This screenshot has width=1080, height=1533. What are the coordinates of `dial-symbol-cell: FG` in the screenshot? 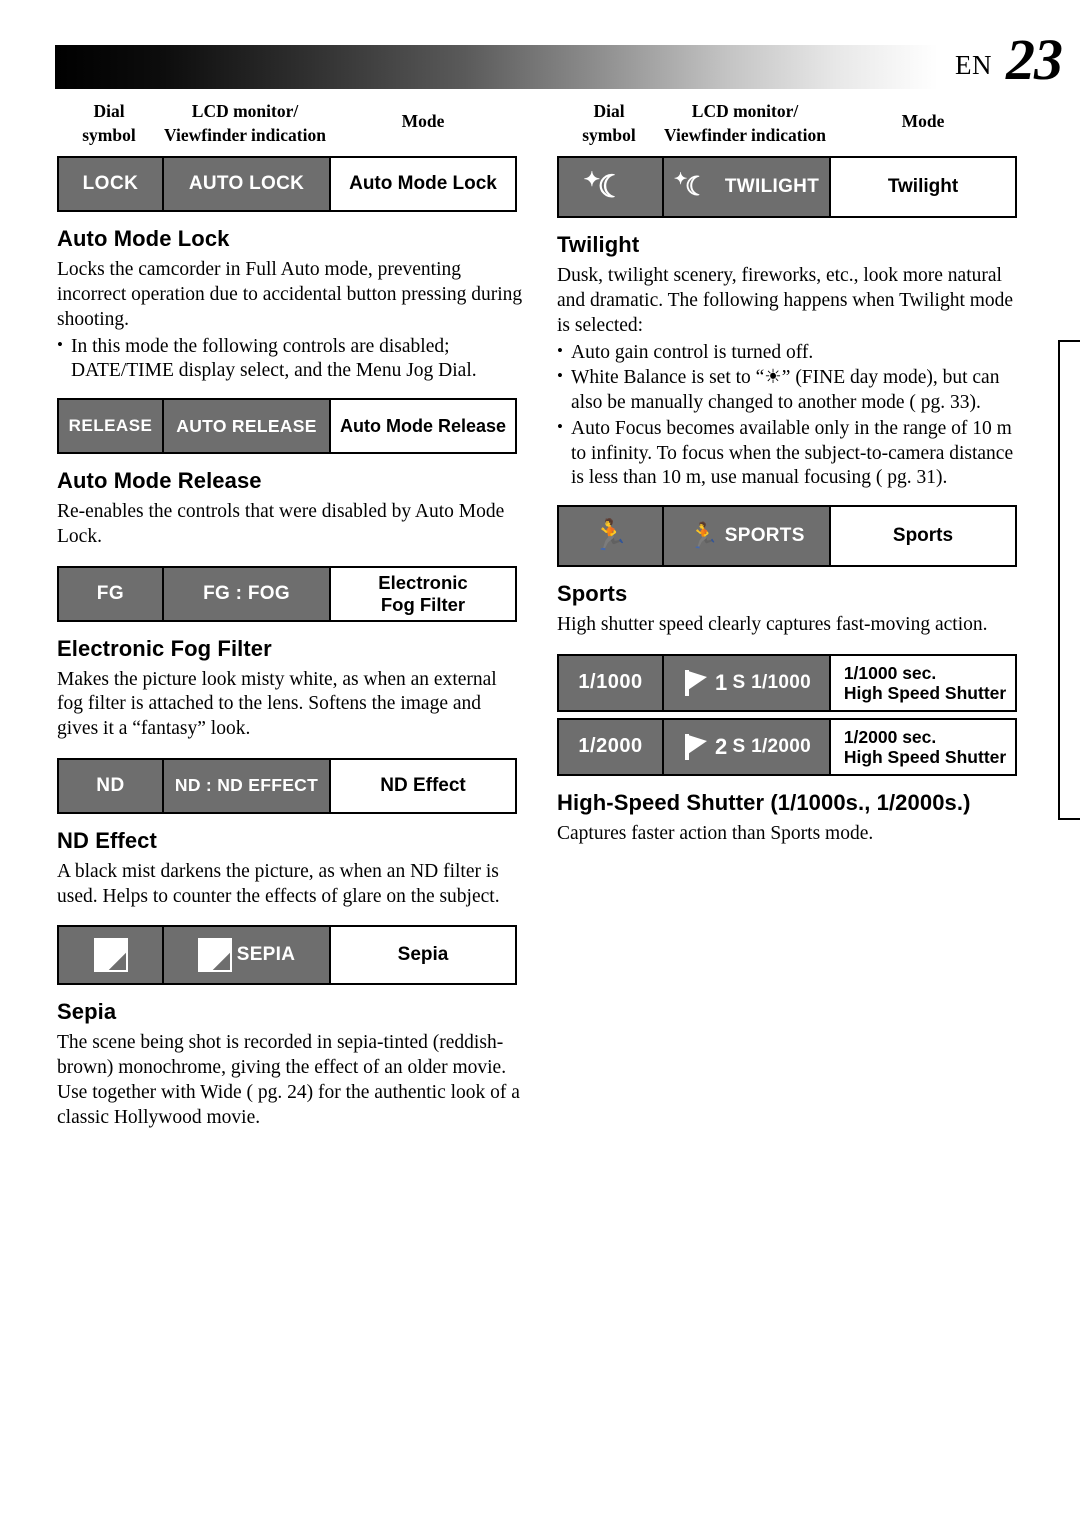 It's located at (111, 593).